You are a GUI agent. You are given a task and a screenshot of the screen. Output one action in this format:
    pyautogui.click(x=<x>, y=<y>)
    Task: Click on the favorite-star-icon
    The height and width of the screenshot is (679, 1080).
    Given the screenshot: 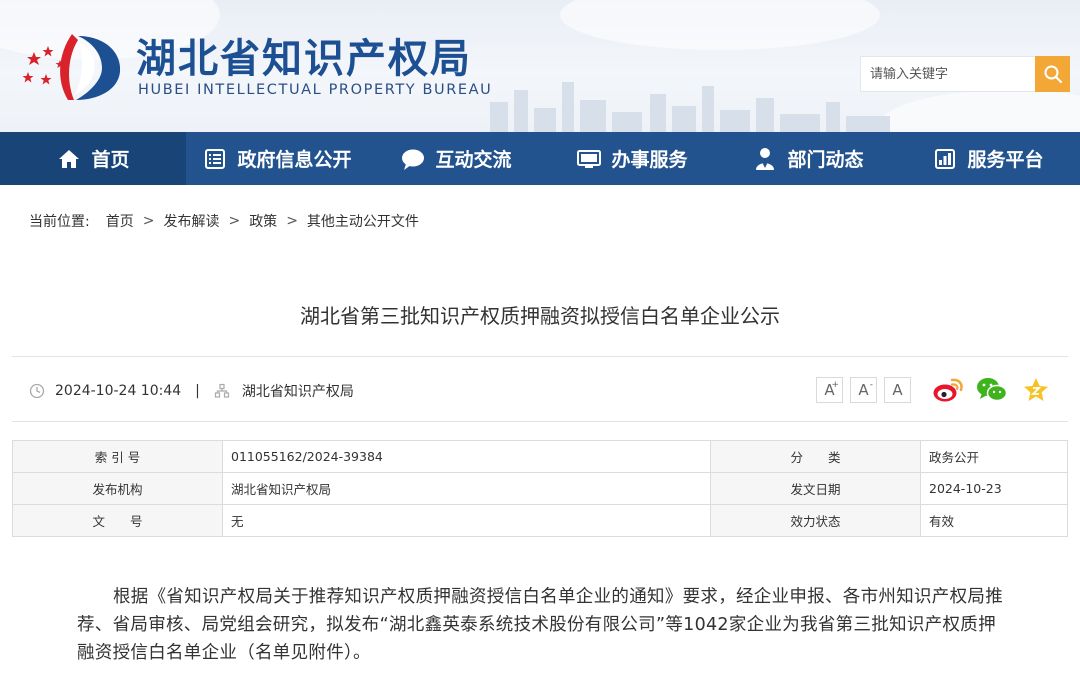 What is the action you would take?
    pyautogui.click(x=1036, y=390)
    